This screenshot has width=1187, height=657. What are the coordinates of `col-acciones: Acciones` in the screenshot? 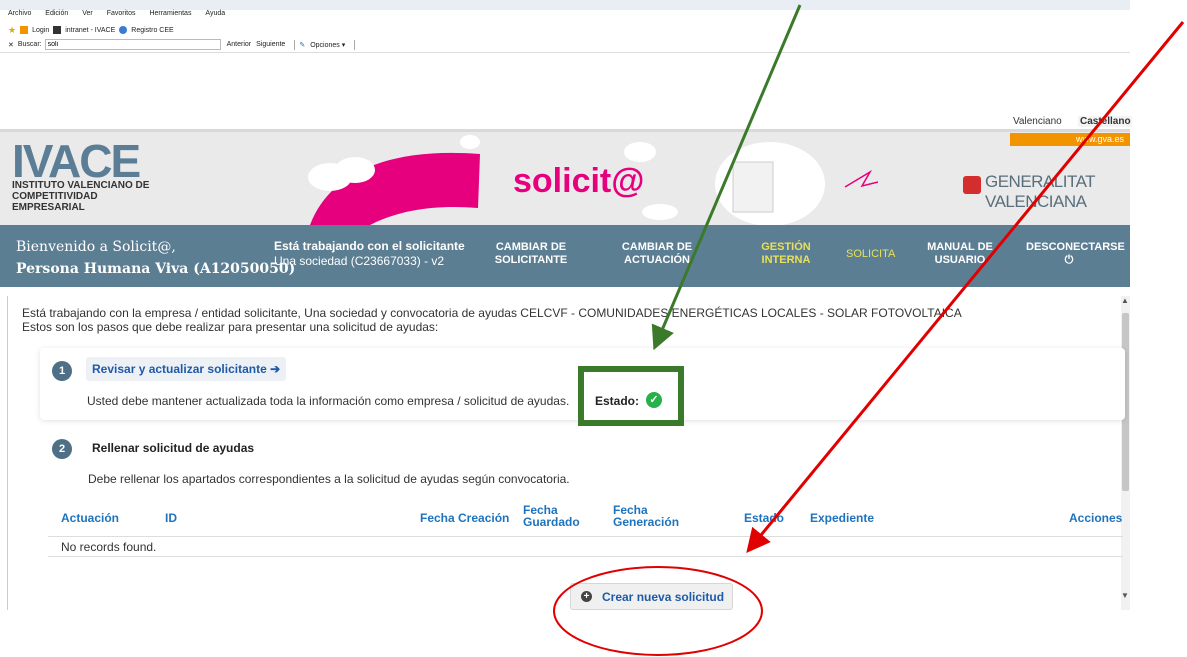 It's located at (1096, 518).